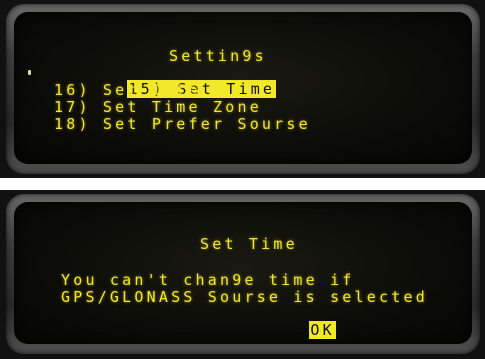  What do you see at coordinates (322, 330) in the screenshot?
I see `ok-button-label: OK` at bounding box center [322, 330].